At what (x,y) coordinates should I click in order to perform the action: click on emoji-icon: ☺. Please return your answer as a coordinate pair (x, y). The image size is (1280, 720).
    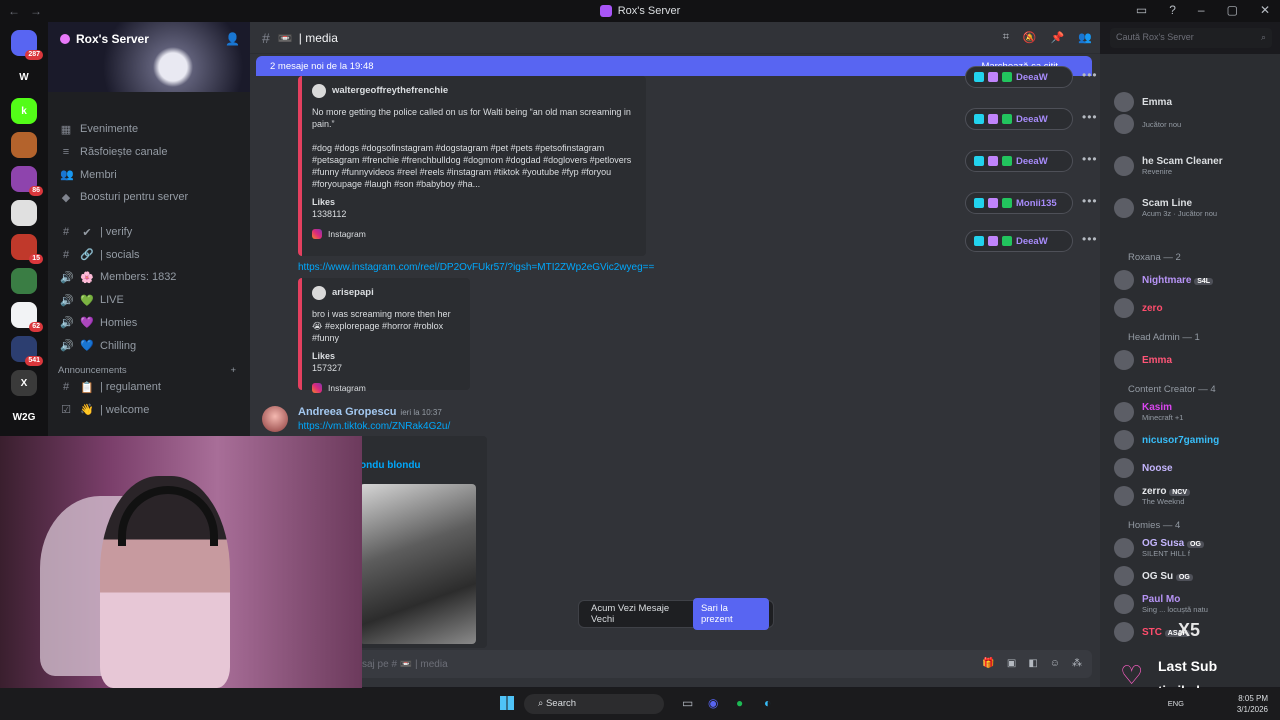
    Looking at the image, I should click on (1055, 663).